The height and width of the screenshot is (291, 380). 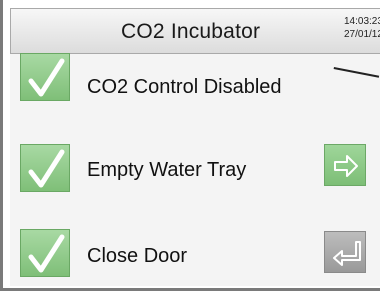 I want to click on next-button, so click(x=345, y=165).